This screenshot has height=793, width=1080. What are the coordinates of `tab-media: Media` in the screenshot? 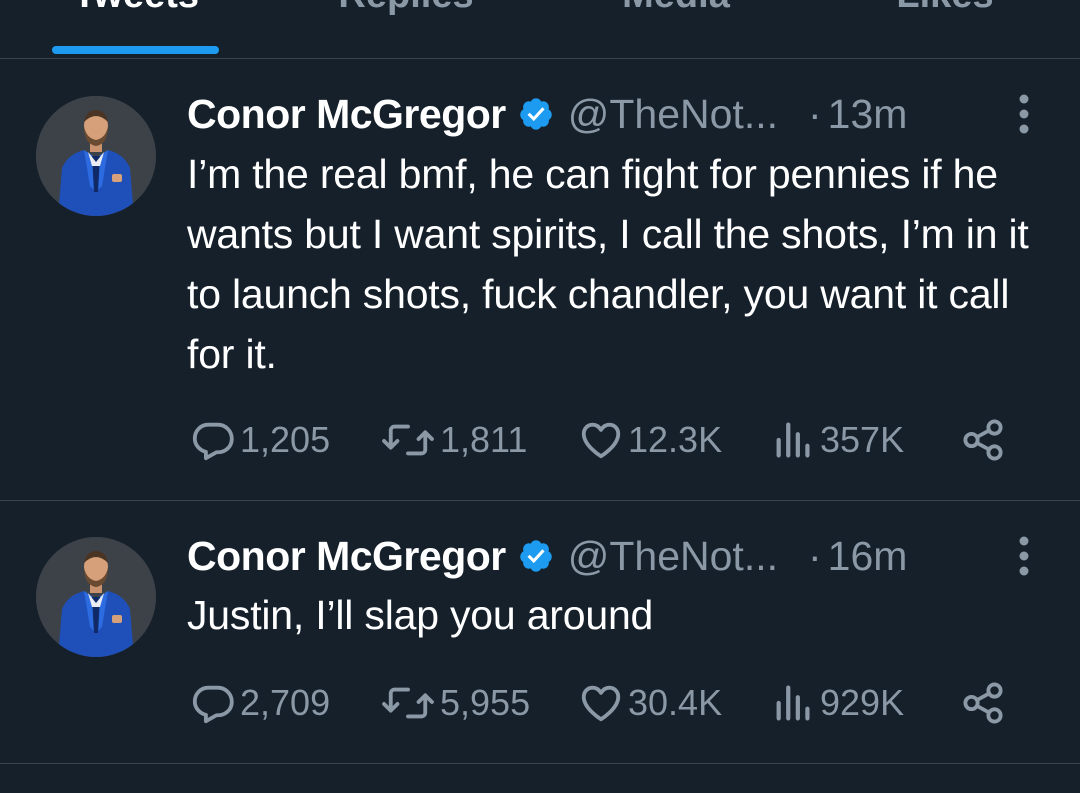 It's located at (676, 8).